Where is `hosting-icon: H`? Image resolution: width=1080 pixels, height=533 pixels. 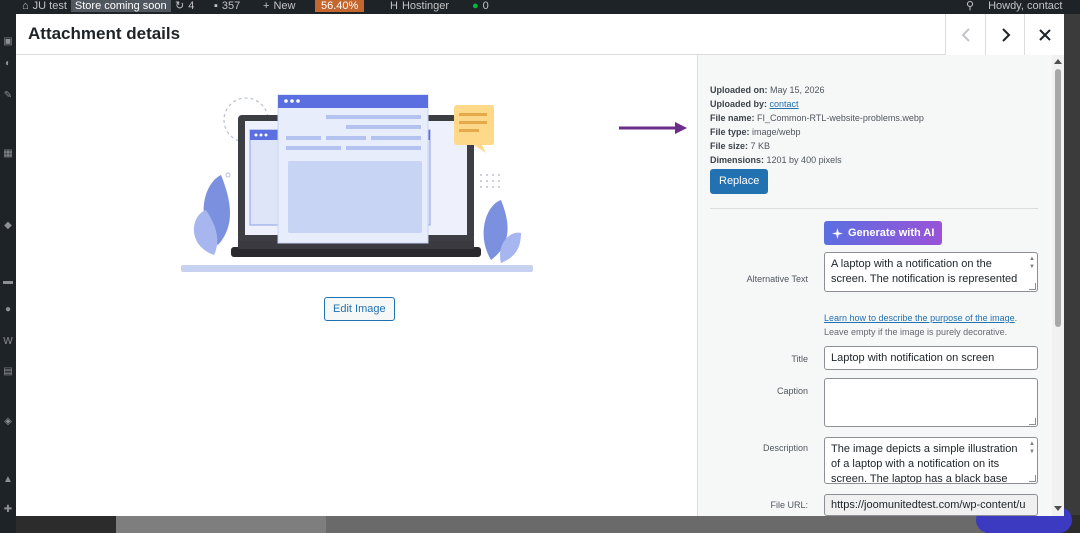 hosting-icon: H is located at coordinates (394, 6).